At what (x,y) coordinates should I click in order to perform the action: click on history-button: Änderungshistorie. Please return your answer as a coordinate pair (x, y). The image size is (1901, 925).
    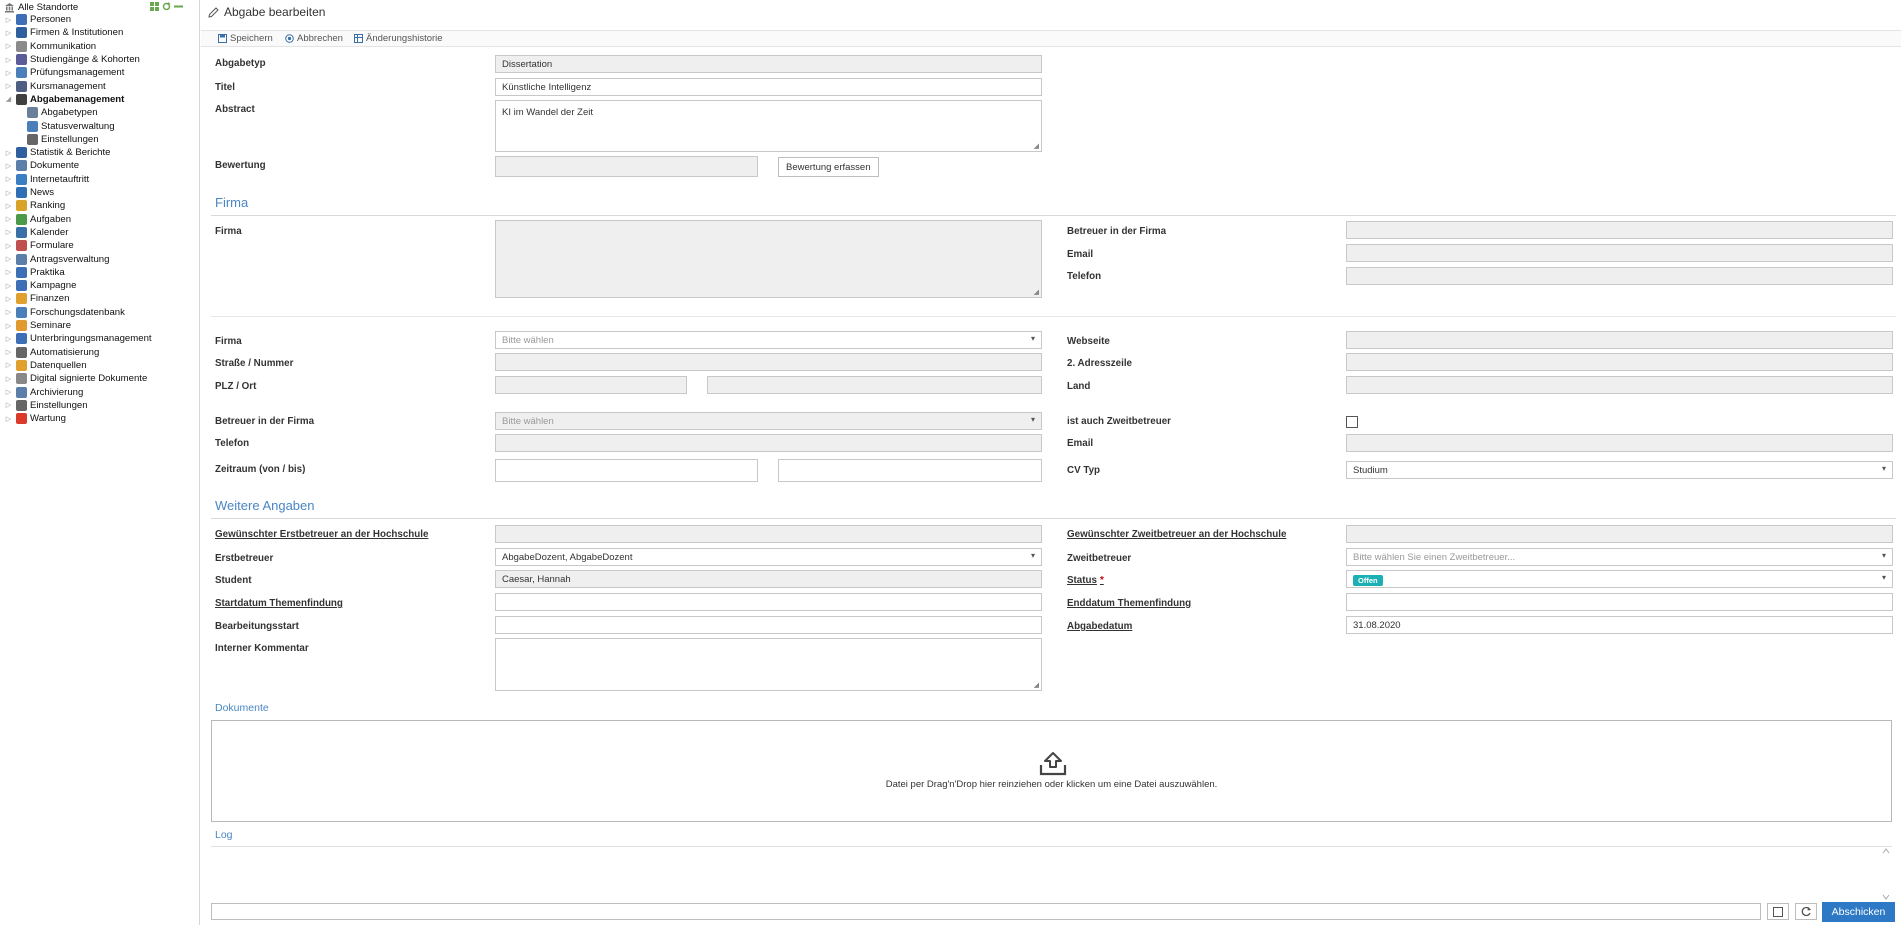
    Looking at the image, I should click on (398, 38).